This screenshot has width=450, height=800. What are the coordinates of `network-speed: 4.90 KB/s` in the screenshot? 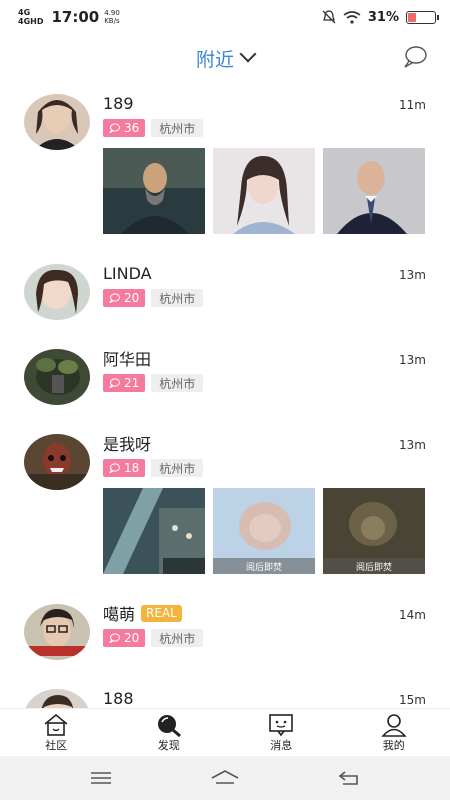 It's located at (112, 17).